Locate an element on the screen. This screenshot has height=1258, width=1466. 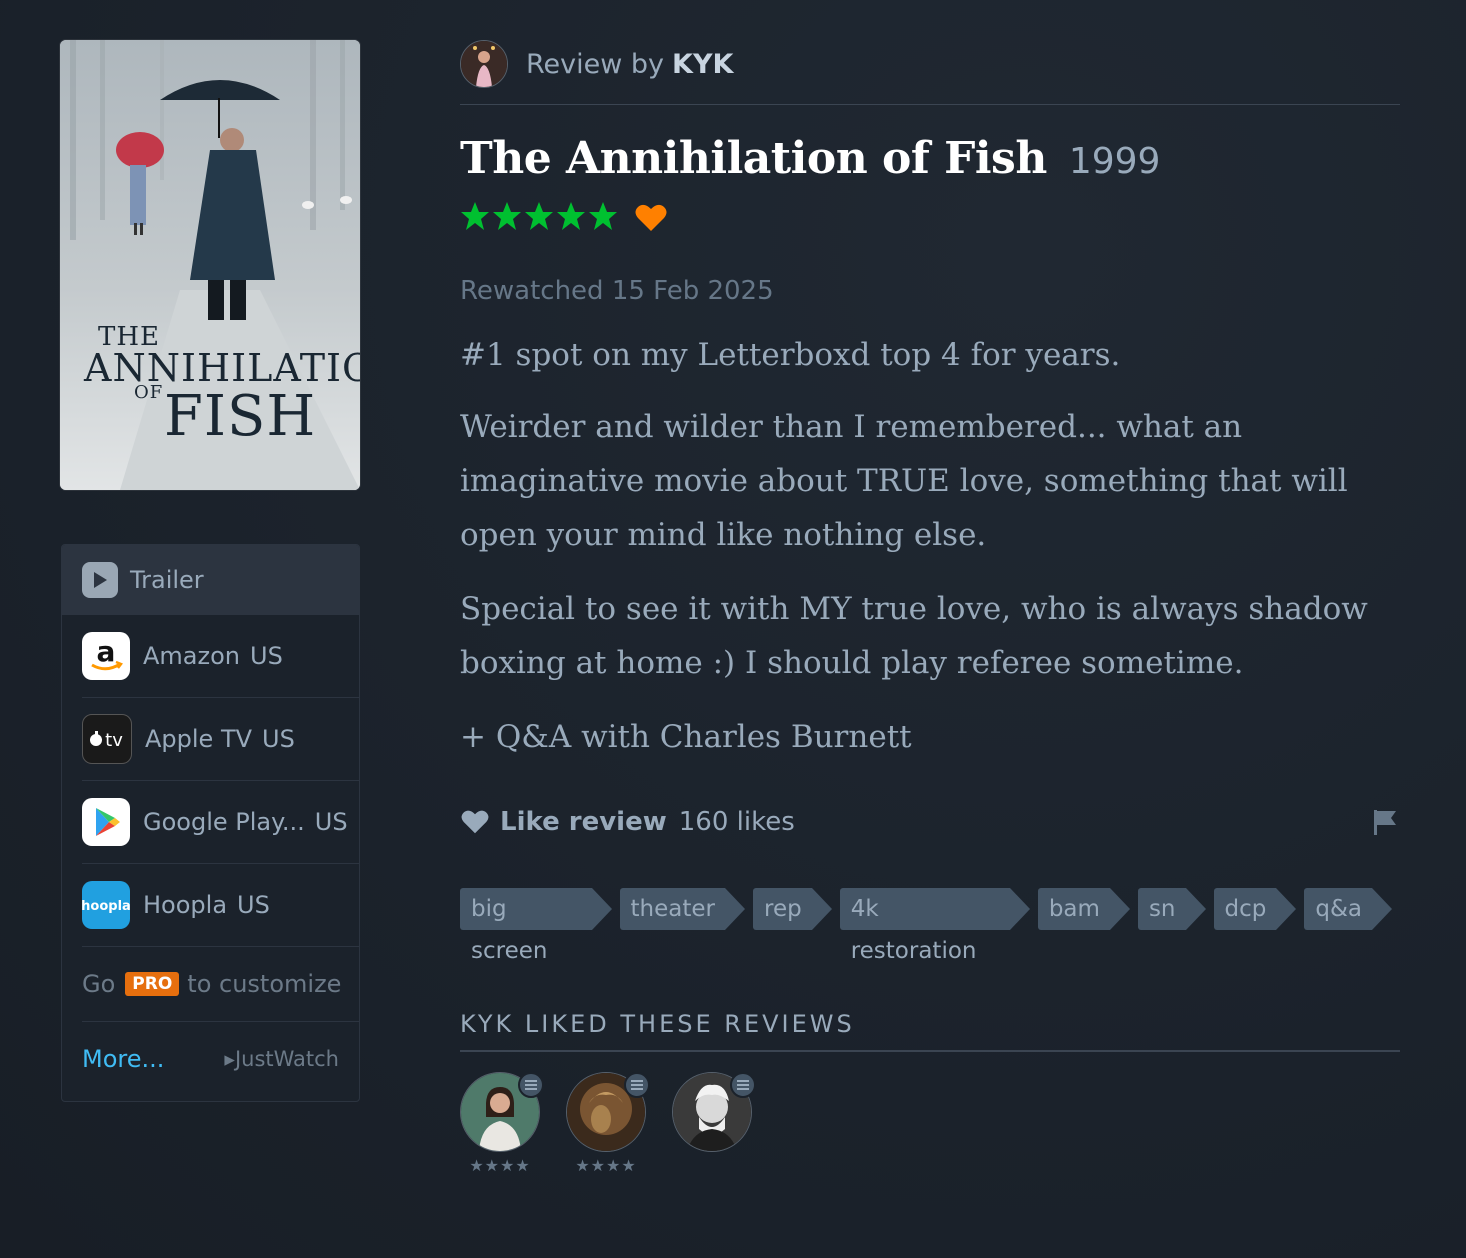
google-play-icon is located at coordinates (106, 822).